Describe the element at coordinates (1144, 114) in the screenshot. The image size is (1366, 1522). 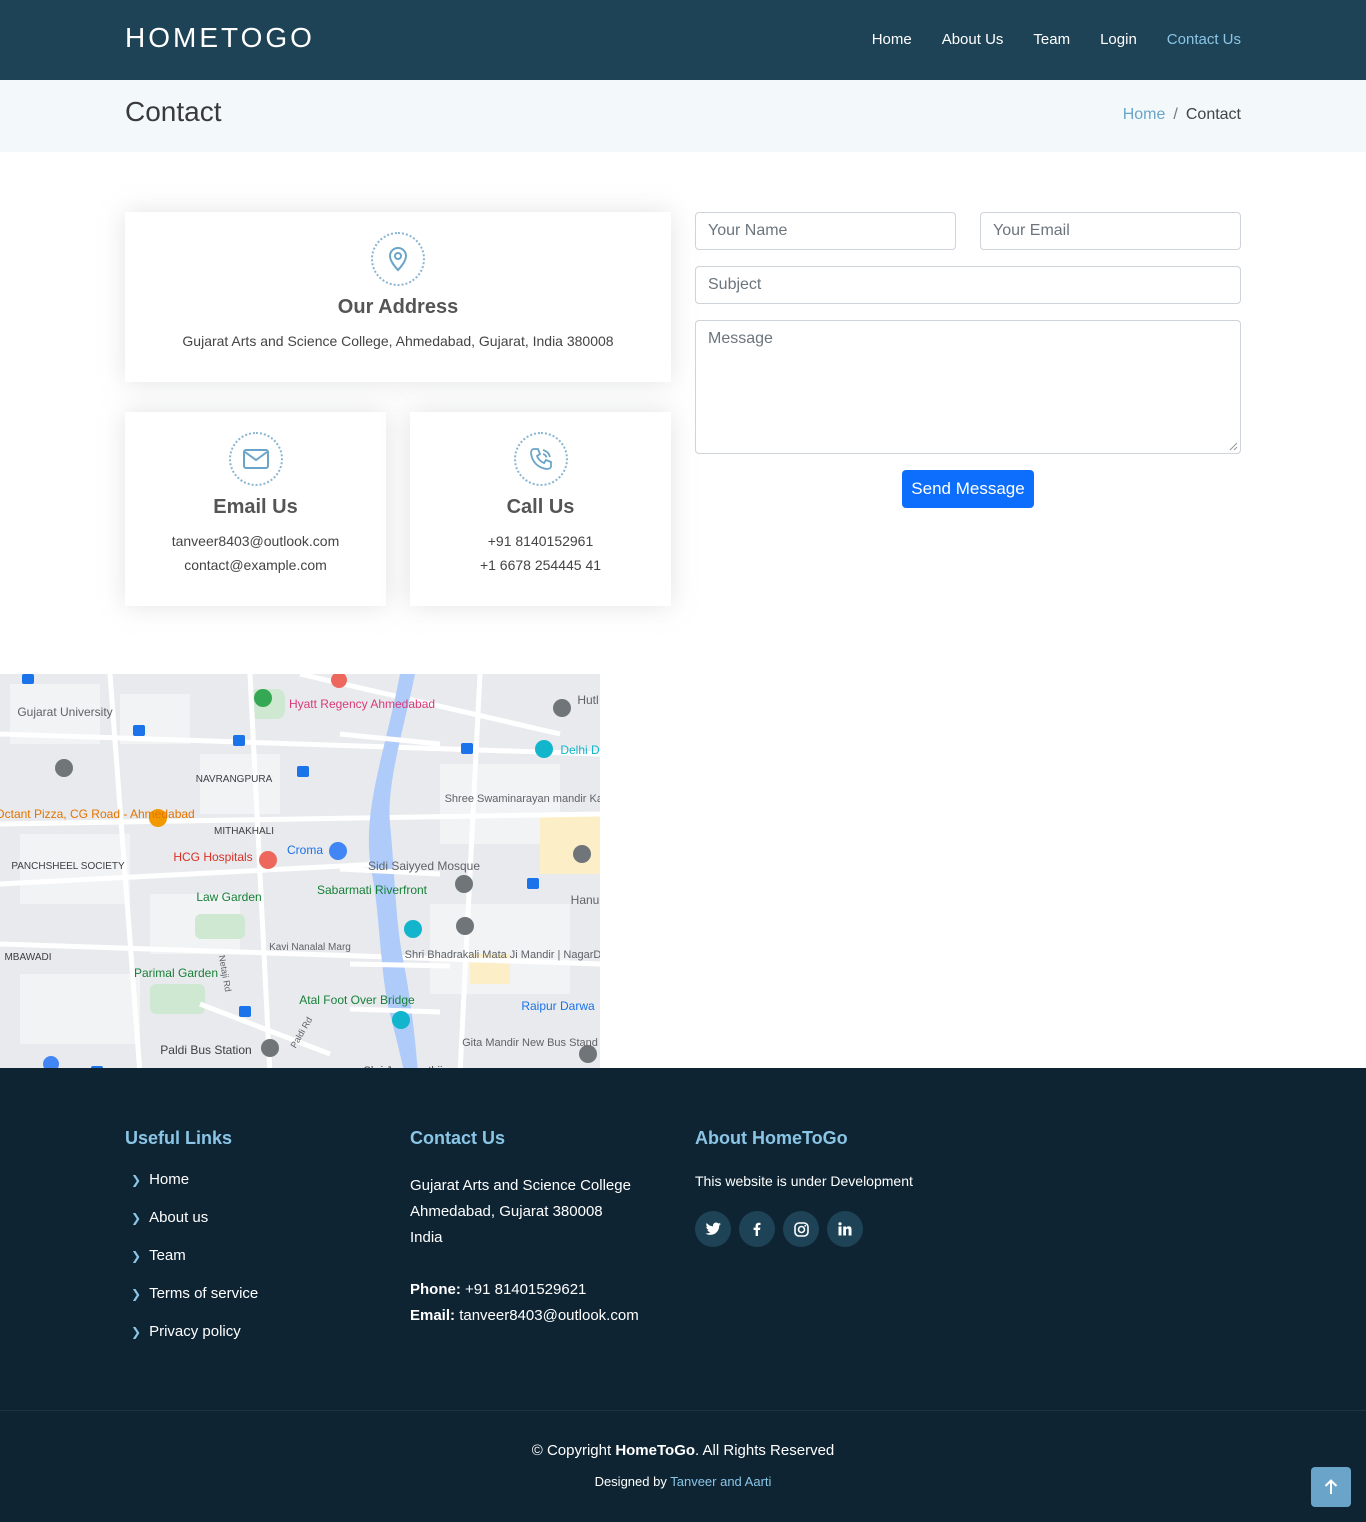
I see `breadcrumb-home-link: Home` at that location.